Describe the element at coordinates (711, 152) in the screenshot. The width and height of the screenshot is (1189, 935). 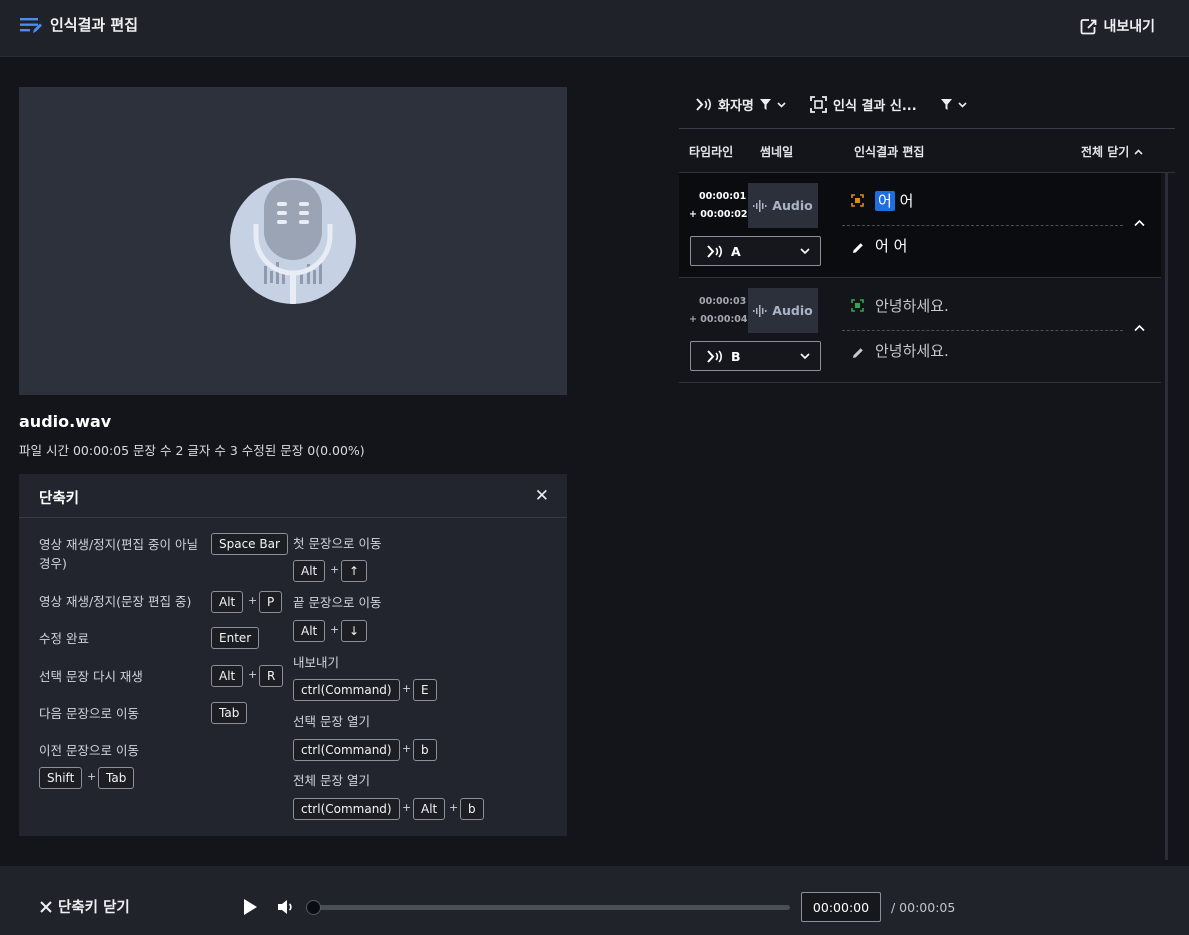
I see `col-timeline: 타임라인` at that location.